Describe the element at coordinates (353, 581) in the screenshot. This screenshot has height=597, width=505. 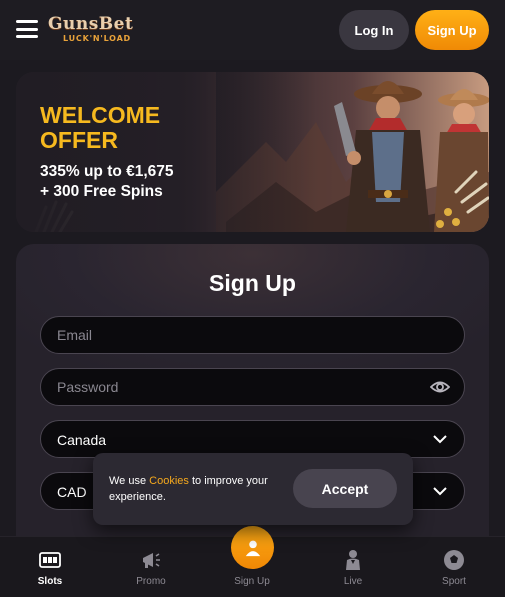
I see `nav-label-live: Live` at that location.